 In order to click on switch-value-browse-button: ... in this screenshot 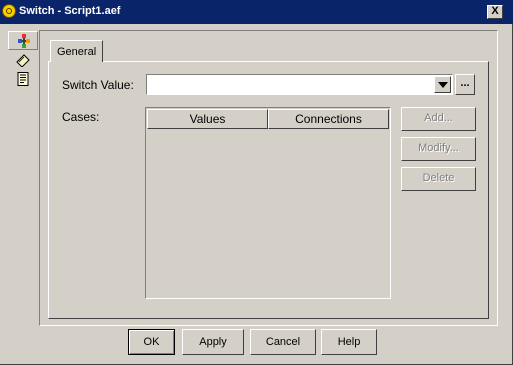, I will do `click(465, 84)`.